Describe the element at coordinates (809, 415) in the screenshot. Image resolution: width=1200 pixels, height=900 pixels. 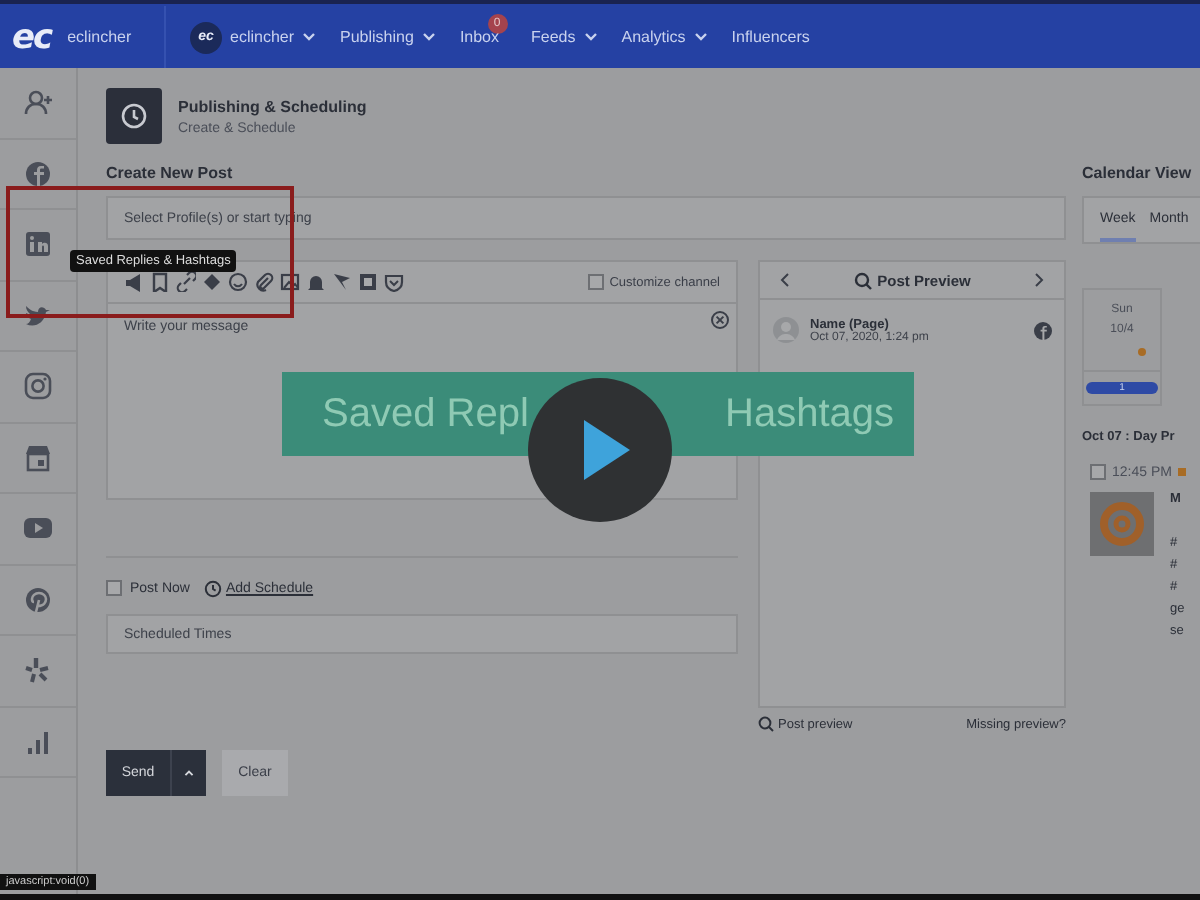
I see `banner-text: Hashtags` at that location.